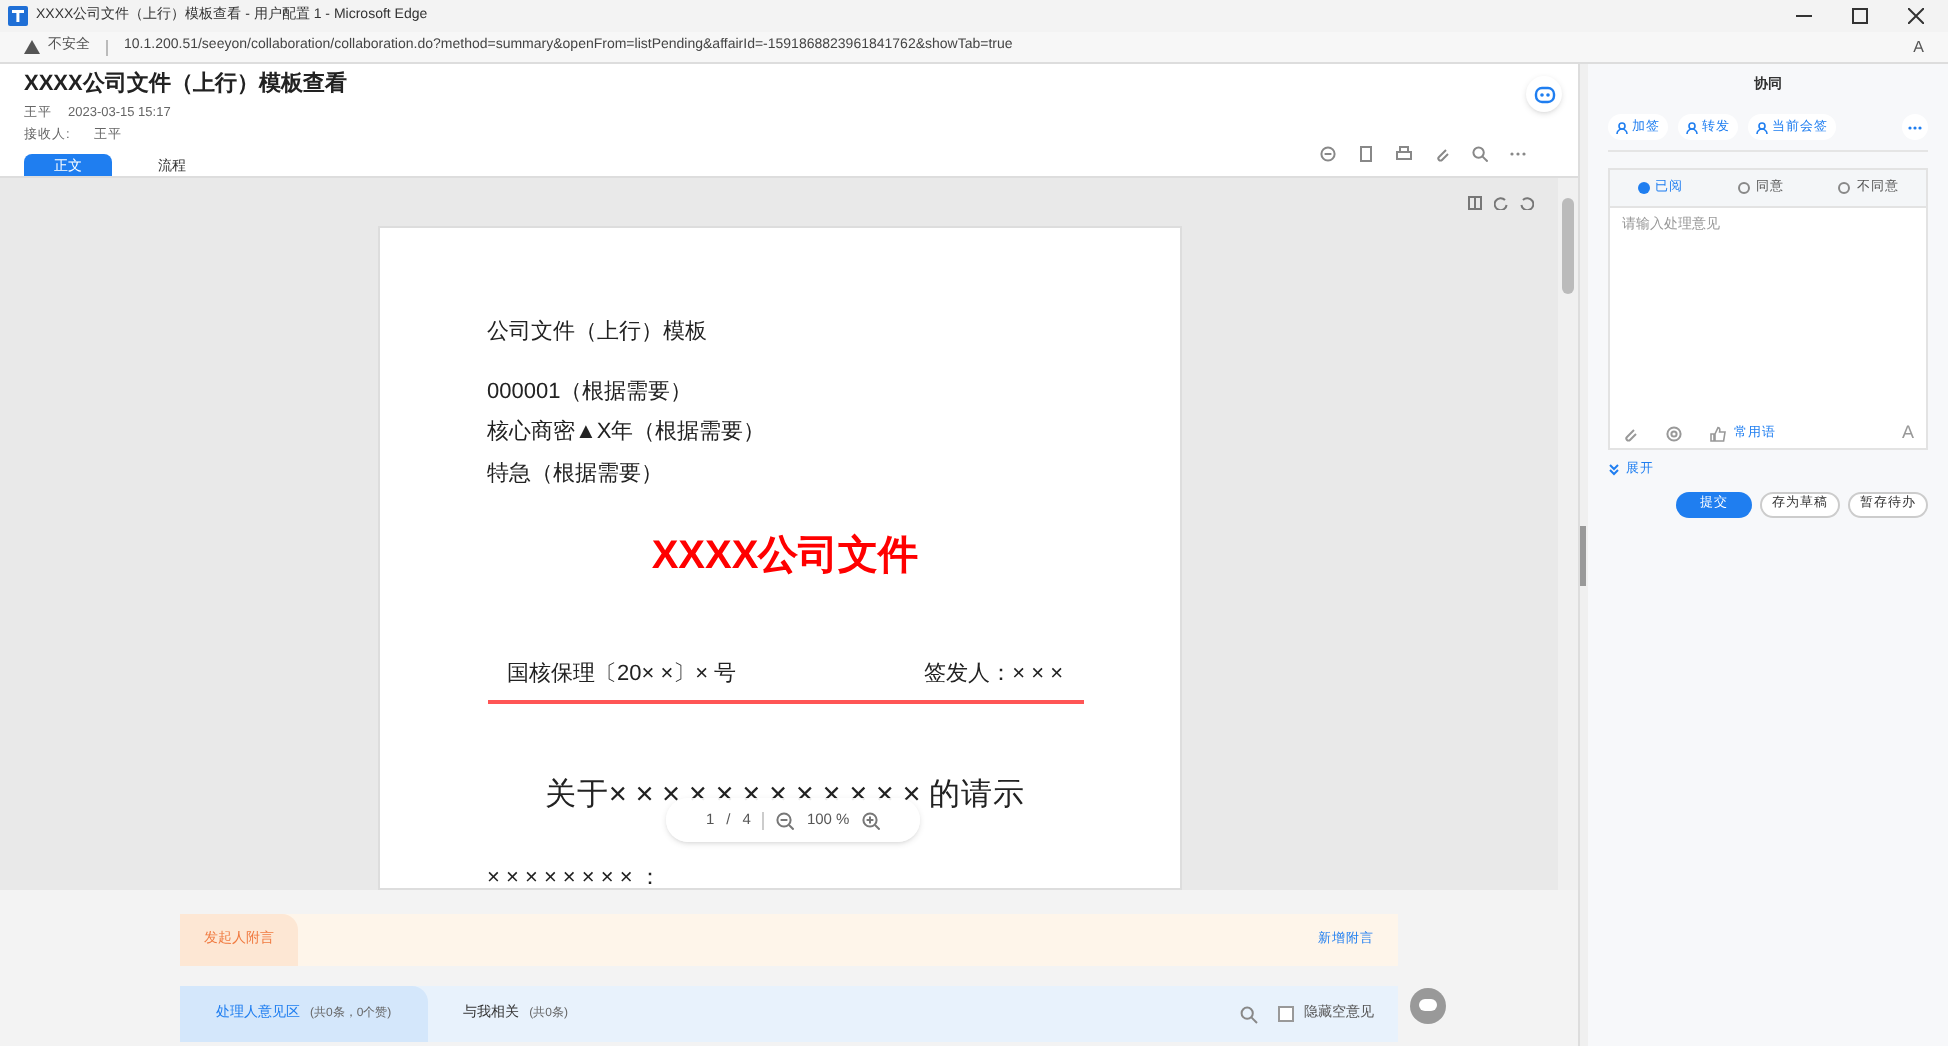 This screenshot has height=1046, width=1948. Describe the element at coordinates (598, 332) in the screenshot. I see `document-text: 公司文件（上行）模板` at that location.